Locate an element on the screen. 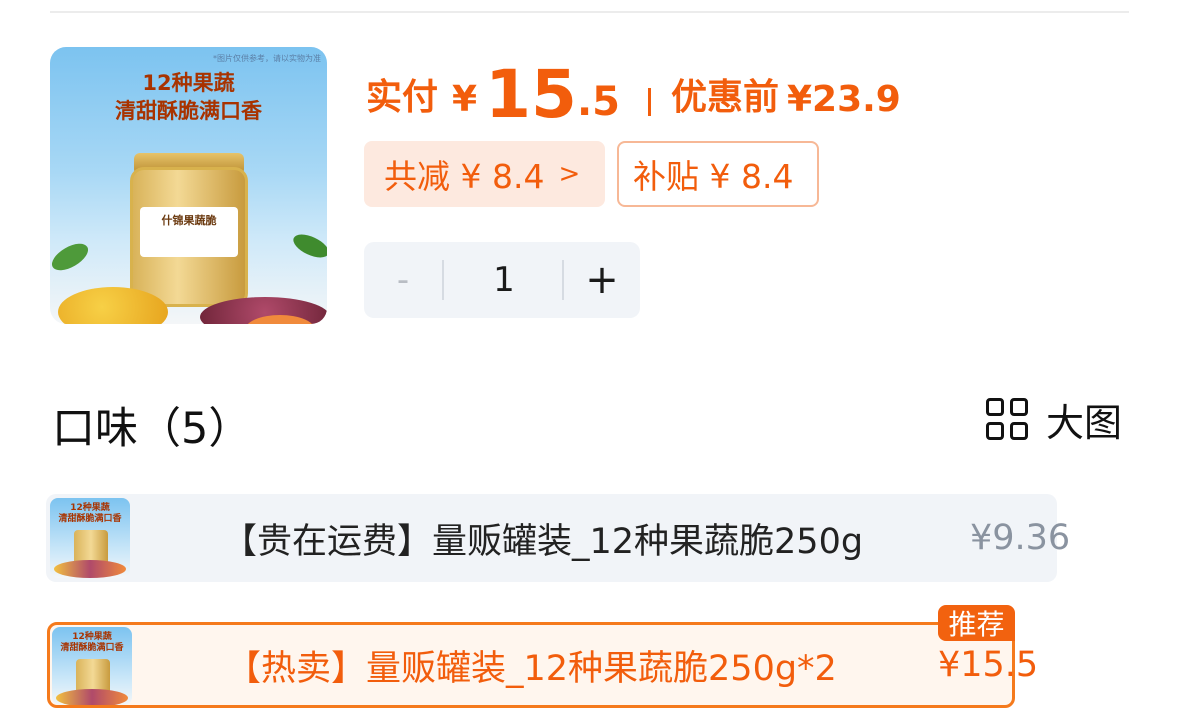  subsidy-chip: 补贴 ¥ 8.4 is located at coordinates (718, 174).